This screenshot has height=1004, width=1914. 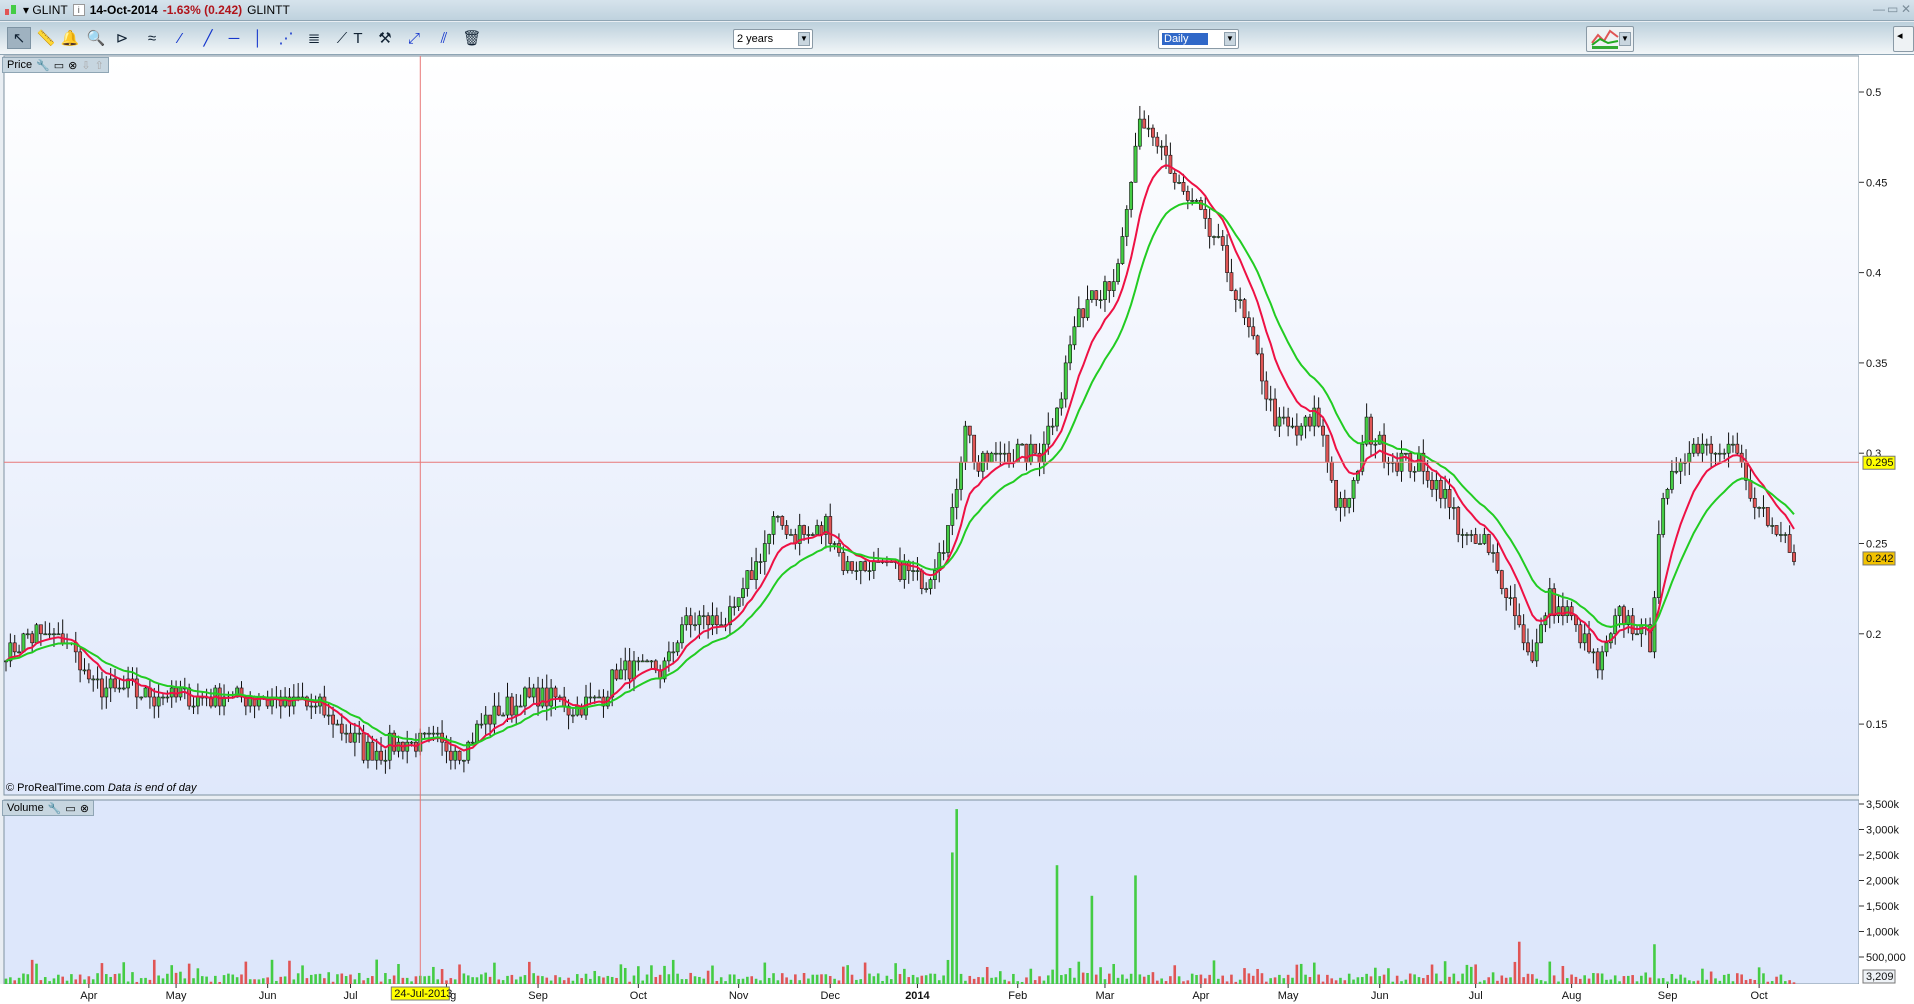 What do you see at coordinates (638, 996) in the screenshot?
I see `month-label: Oct` at bounding box center [638, 996].